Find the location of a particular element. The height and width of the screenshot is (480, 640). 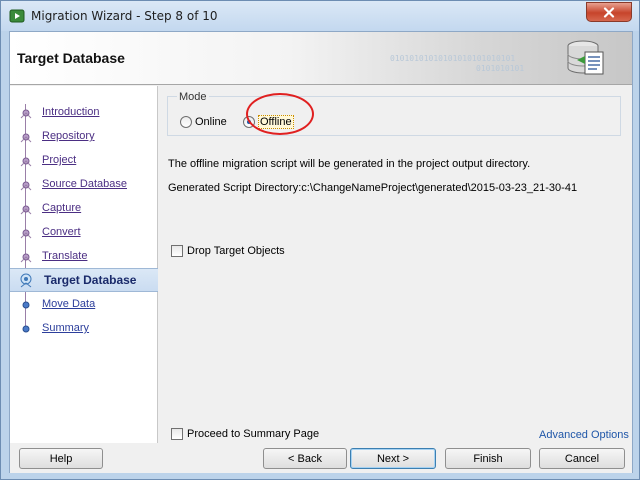

online-radio: Online is located at coordinates (203, 122).